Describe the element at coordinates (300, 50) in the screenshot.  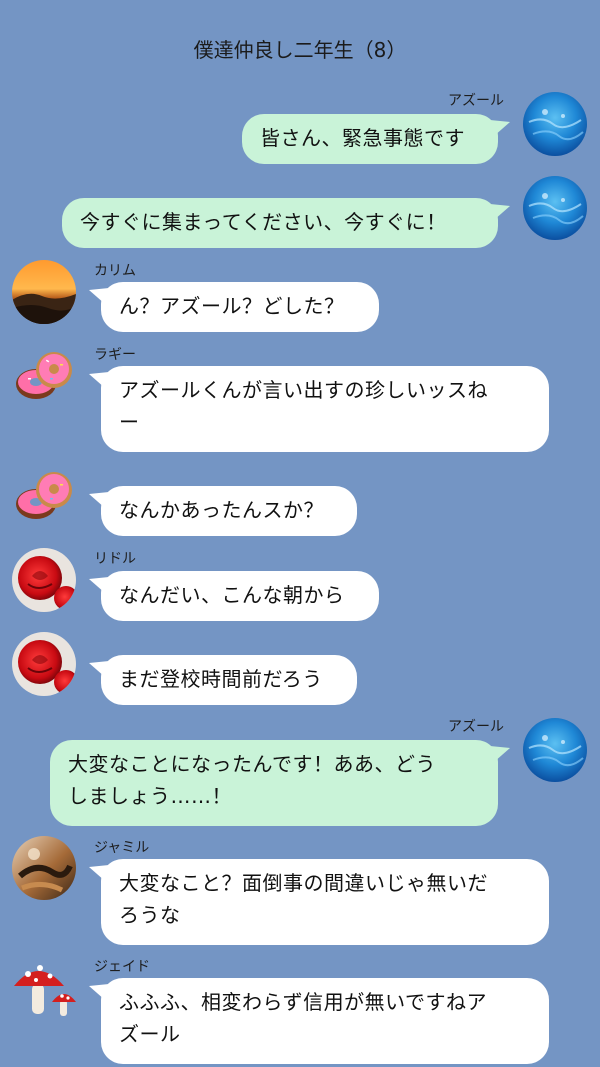
I see `chat-title: 僕達仲良し二年生（8）` at that location.